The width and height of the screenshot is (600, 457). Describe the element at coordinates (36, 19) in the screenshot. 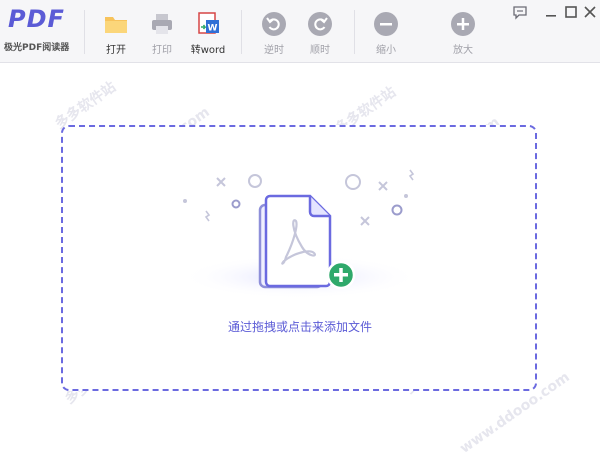

I see `logo-mark: PDF` at that location.